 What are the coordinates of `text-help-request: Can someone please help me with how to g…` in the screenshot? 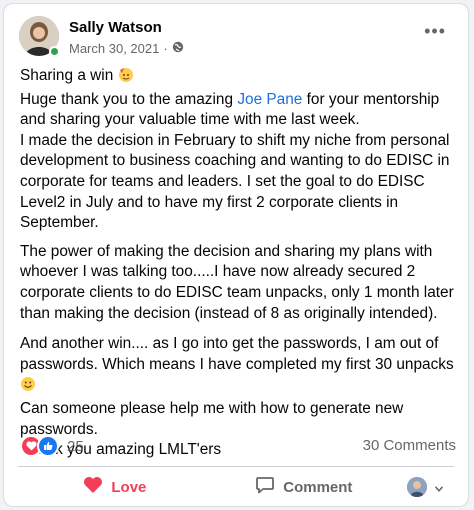 It's located at (212, 418).